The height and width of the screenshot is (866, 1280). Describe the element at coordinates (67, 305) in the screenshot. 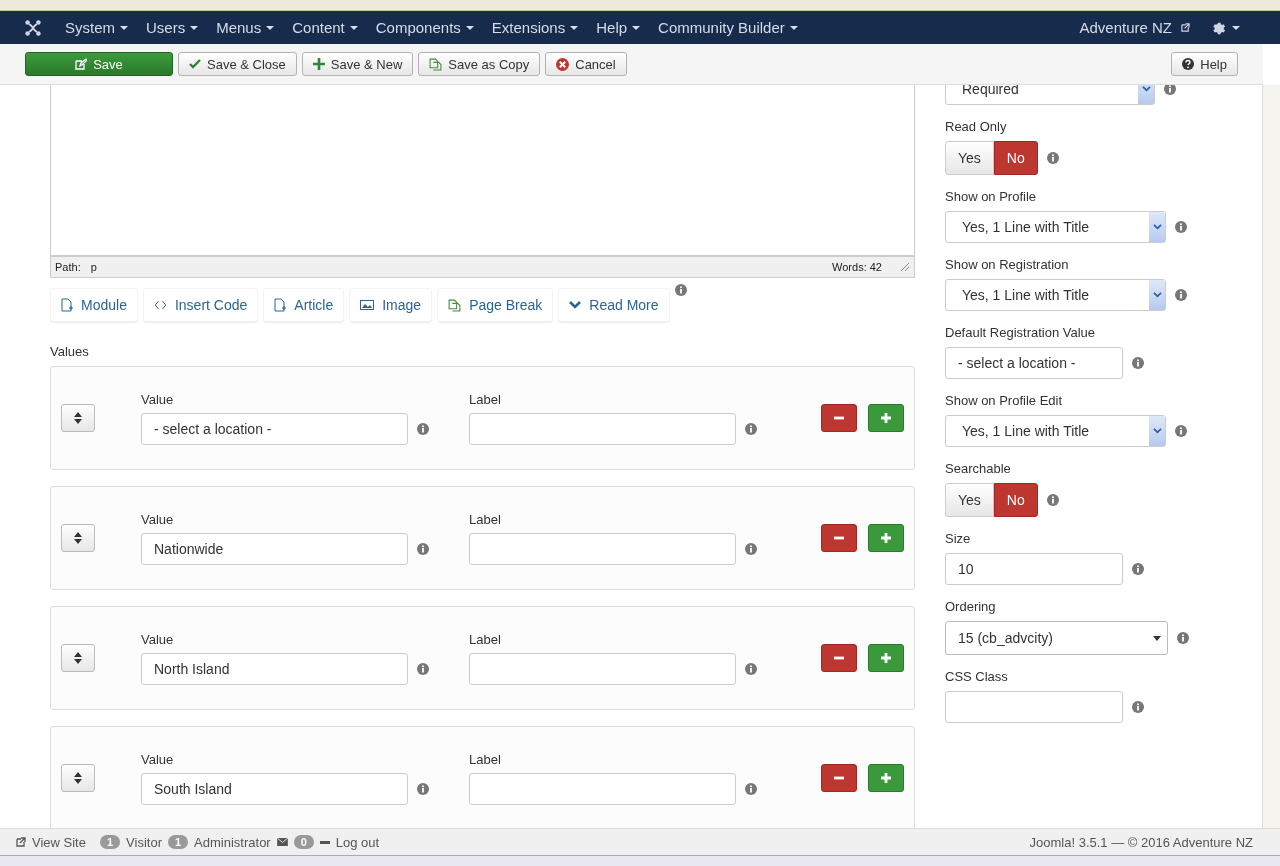

I see `document-plus-icon` at that location.